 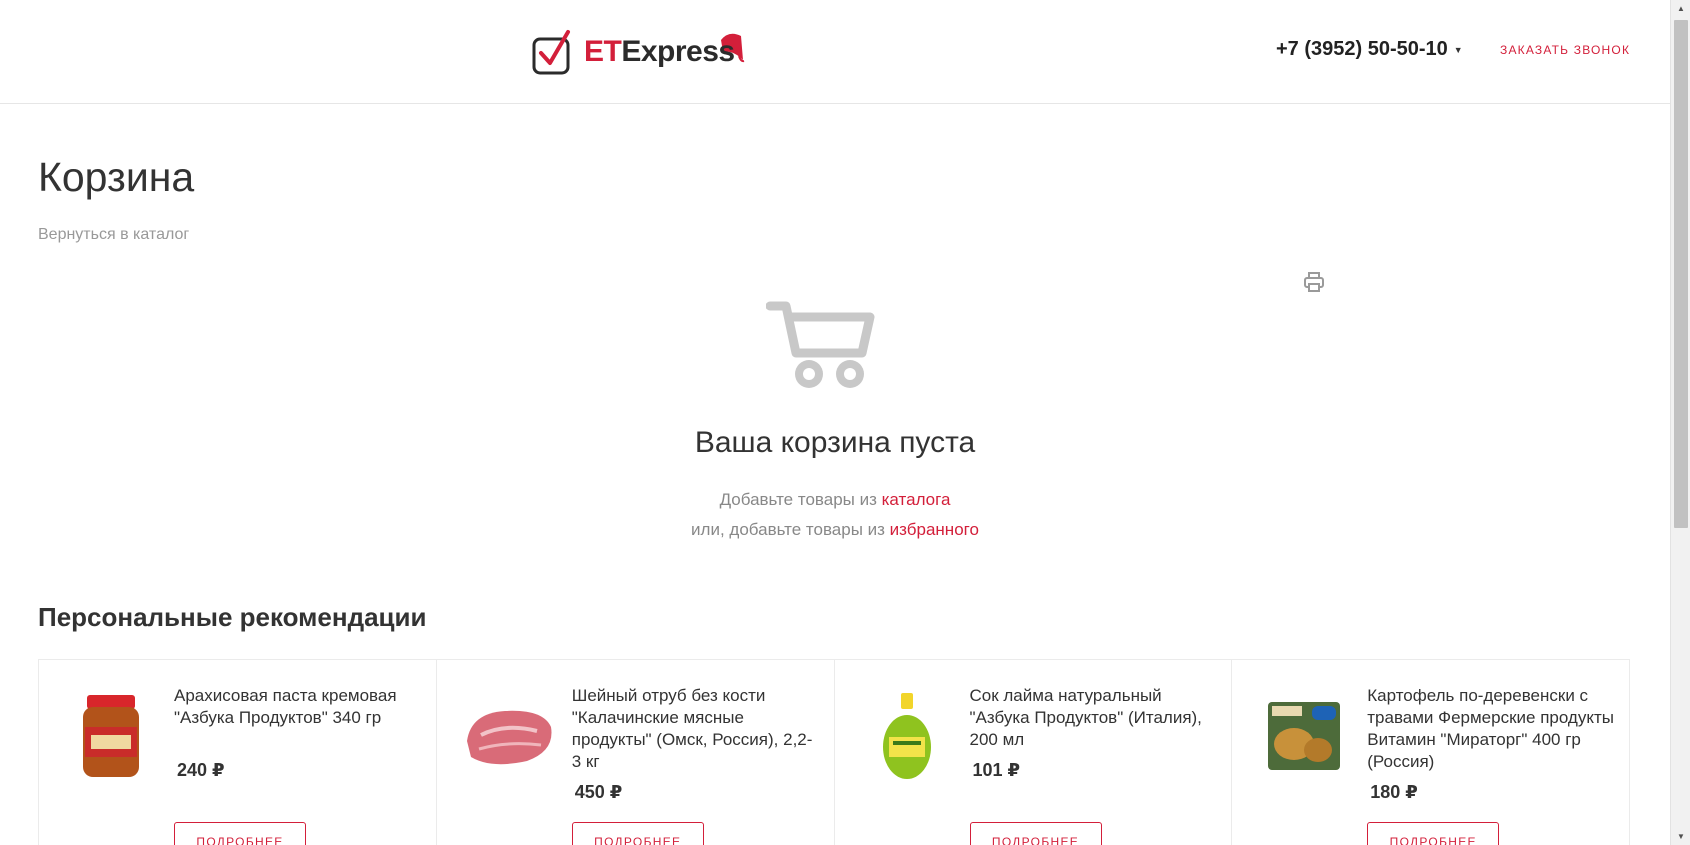 I want to click on page-title: Корзина, so click(x=116, y=177).